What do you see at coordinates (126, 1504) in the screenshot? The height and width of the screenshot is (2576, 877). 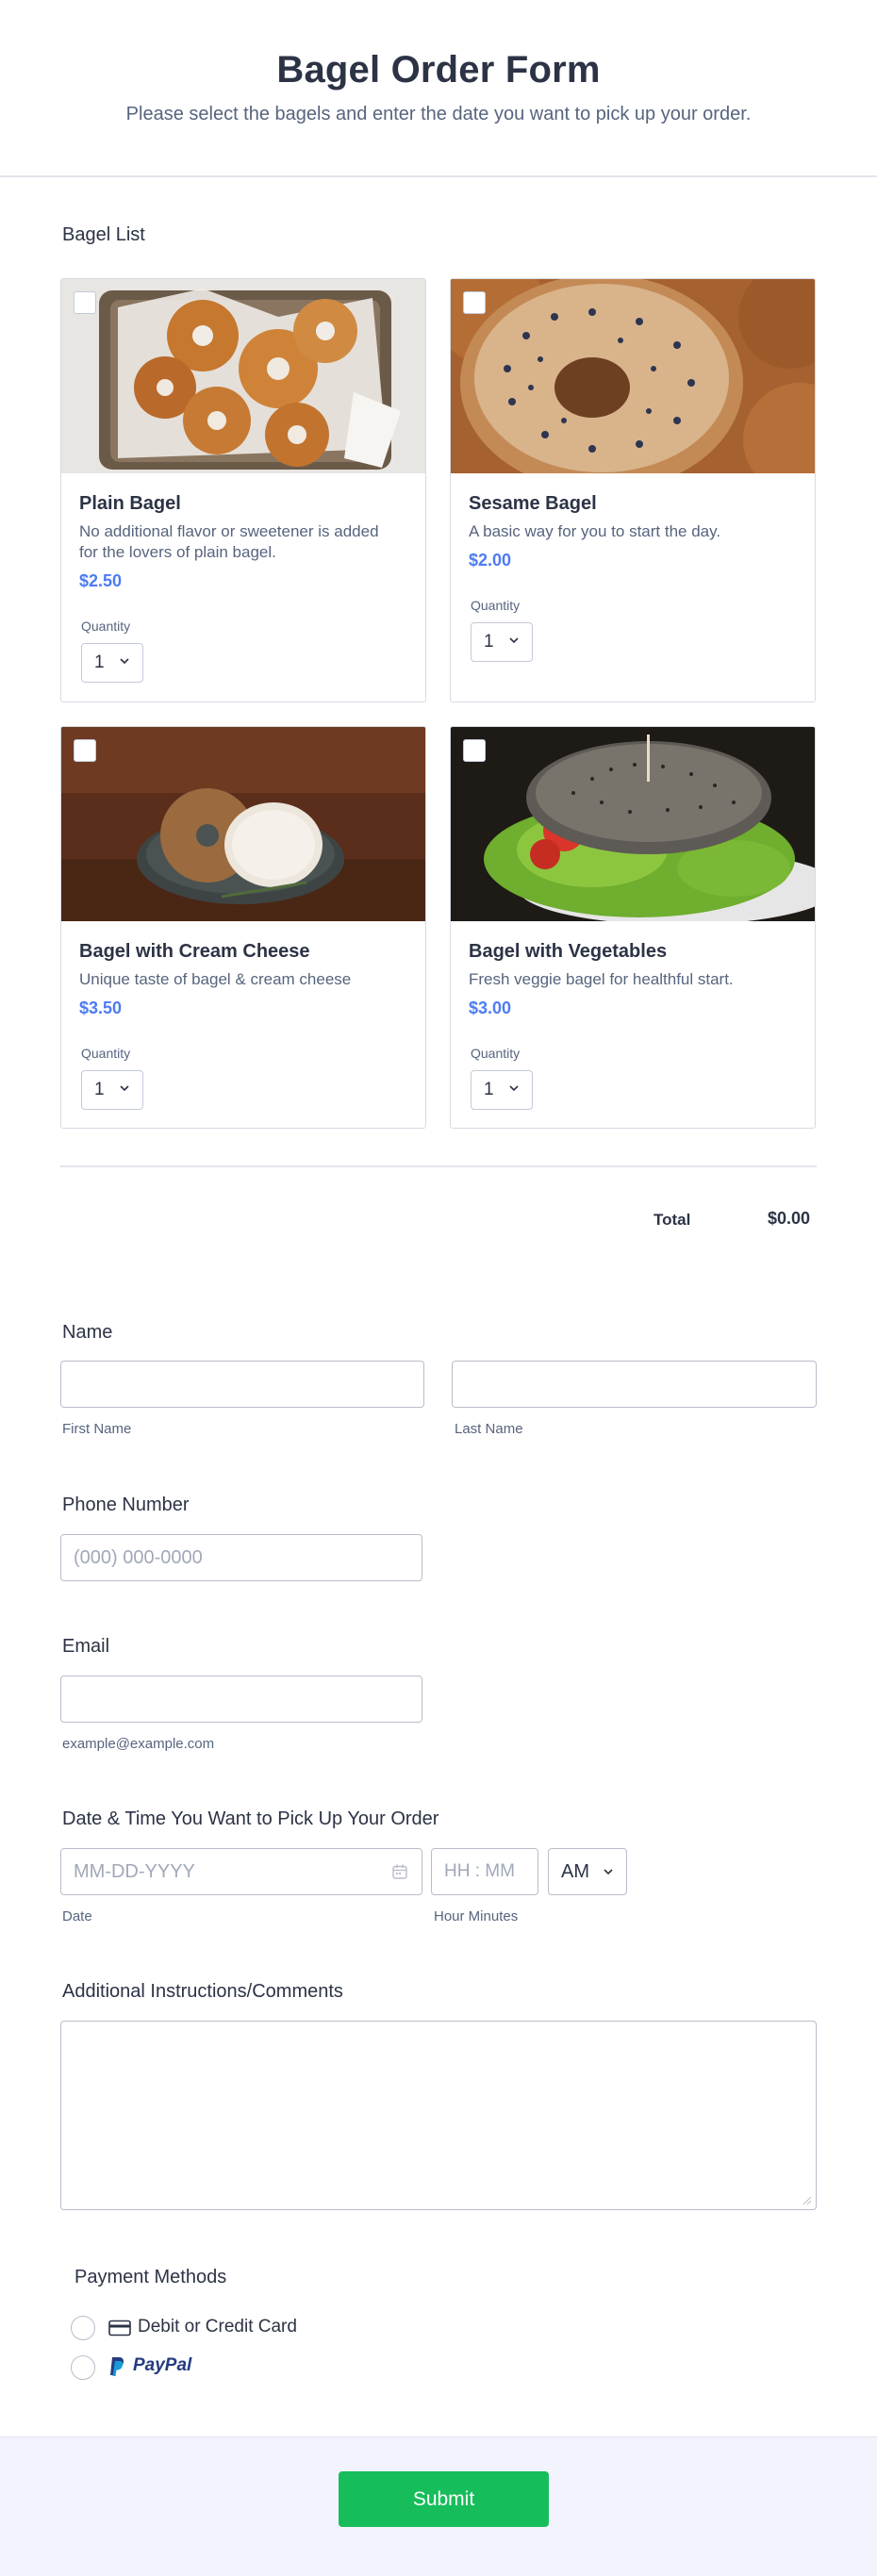 I see `phone-label: Phone Number` at bounding box center [126, 1504].